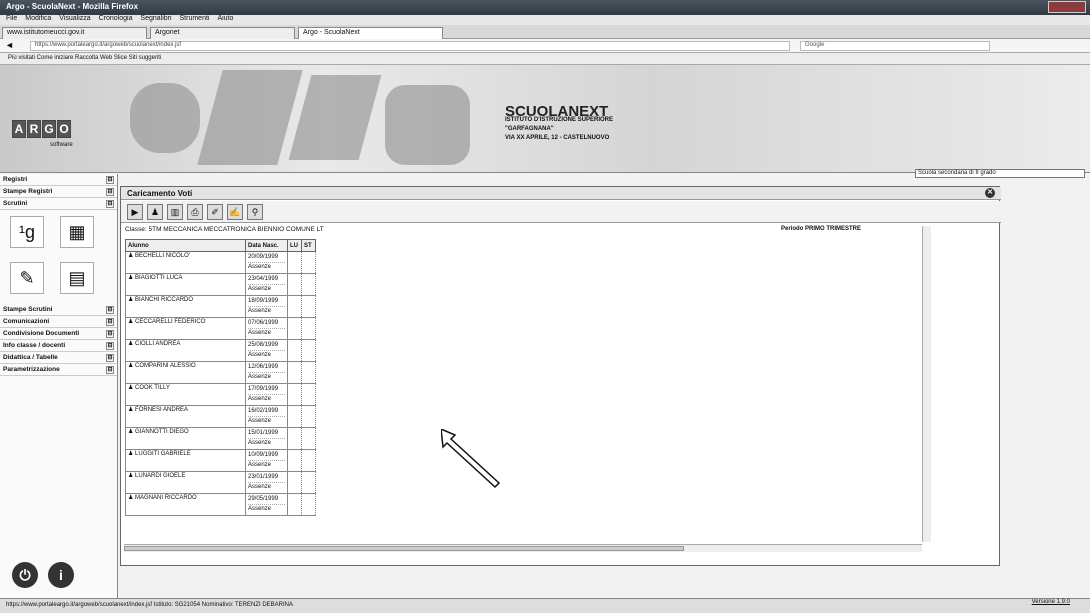 The width and height of the screenshot is (1090, 613). I want to click on scrutini-voti-icon: ¹g, so click(27, 232).